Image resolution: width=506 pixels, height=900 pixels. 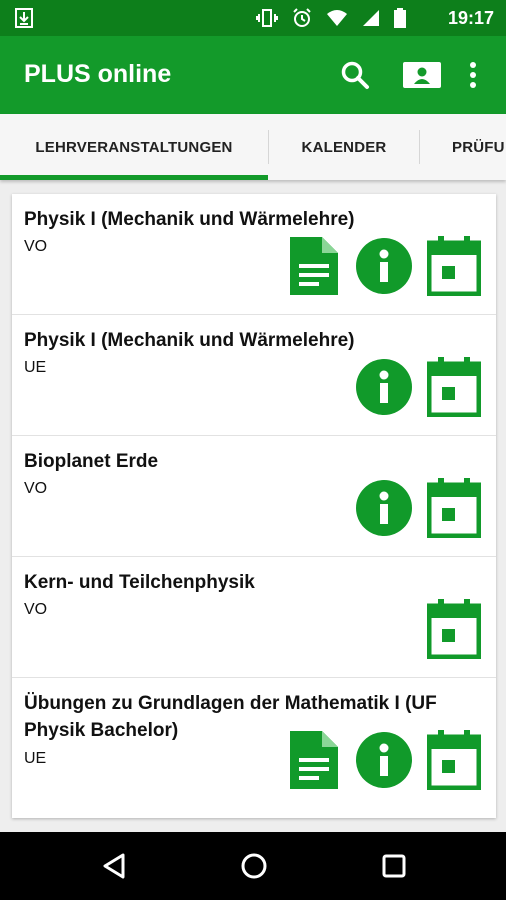 What do you see at coordinates (337, 18) in the screenshot?
I see `wifi-icon` at bounding box center [337, 18].